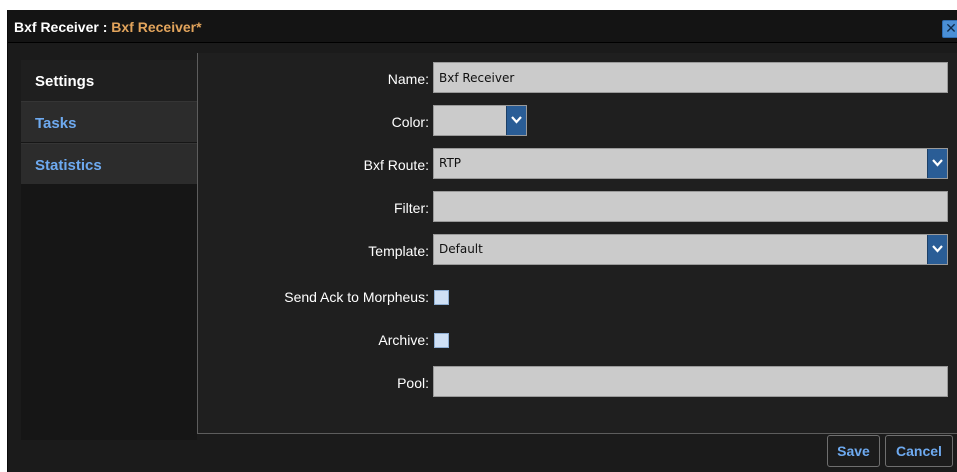 This screenshot has width=957, height=472. What do you see at coordinates (156, 27) in the screenshot?
I see `title-name: Bxf Receiver*` at bounding box center [156, 27].